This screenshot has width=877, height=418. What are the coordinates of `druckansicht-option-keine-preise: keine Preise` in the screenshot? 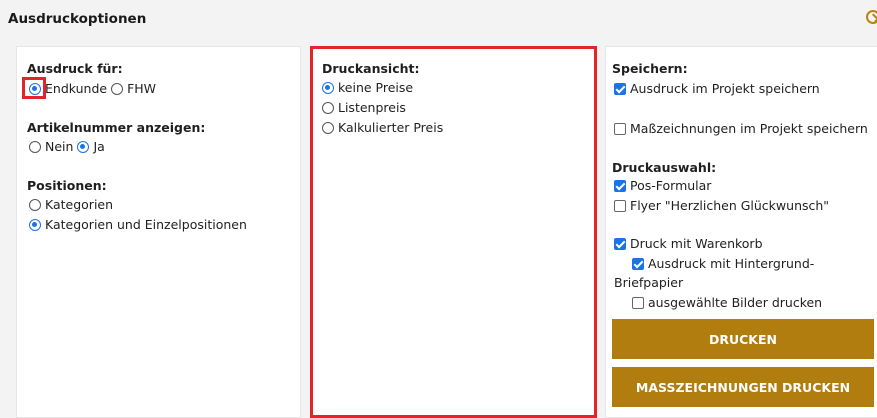 It's located at (367, 87).